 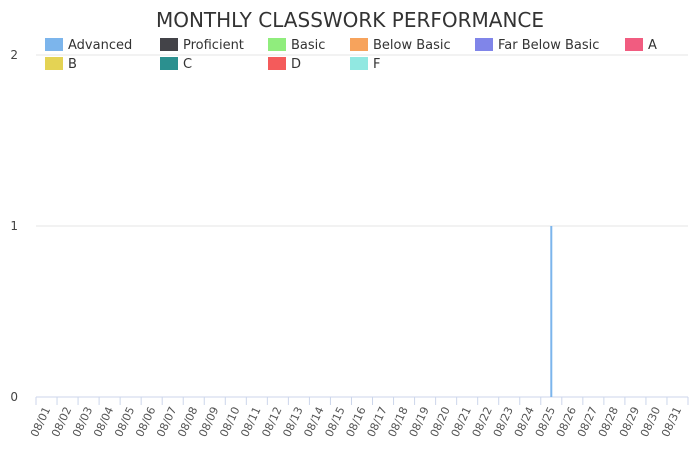 I want to click on bars, so click(x=551, y=311).